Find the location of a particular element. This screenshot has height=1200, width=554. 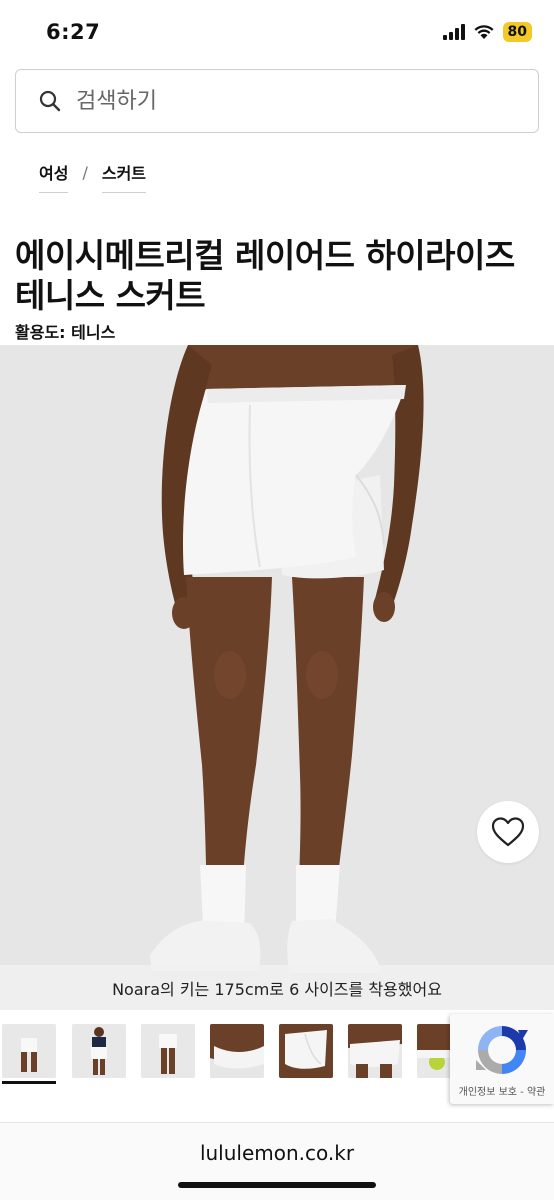

search-input is located at coordinates (276, 101).